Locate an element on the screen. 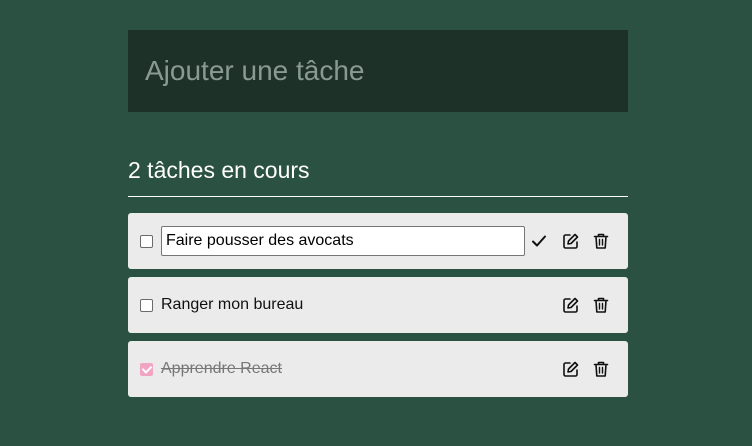 Image resolution: width=752 pixels, height=446 pixels. check-icon is located at coordinates (539, 241).